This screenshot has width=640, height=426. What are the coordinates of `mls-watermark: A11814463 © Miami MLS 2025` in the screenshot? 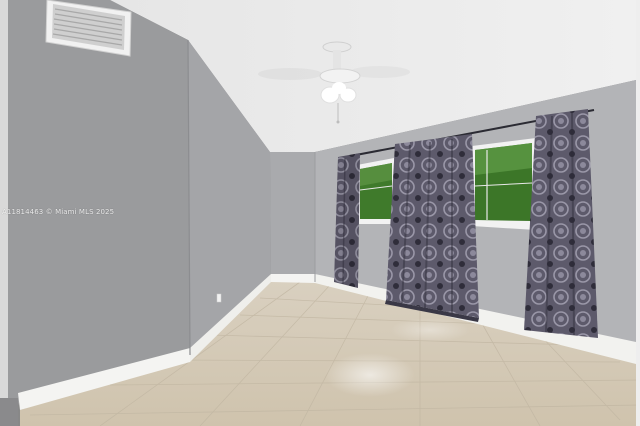 It's located at (58, 212).